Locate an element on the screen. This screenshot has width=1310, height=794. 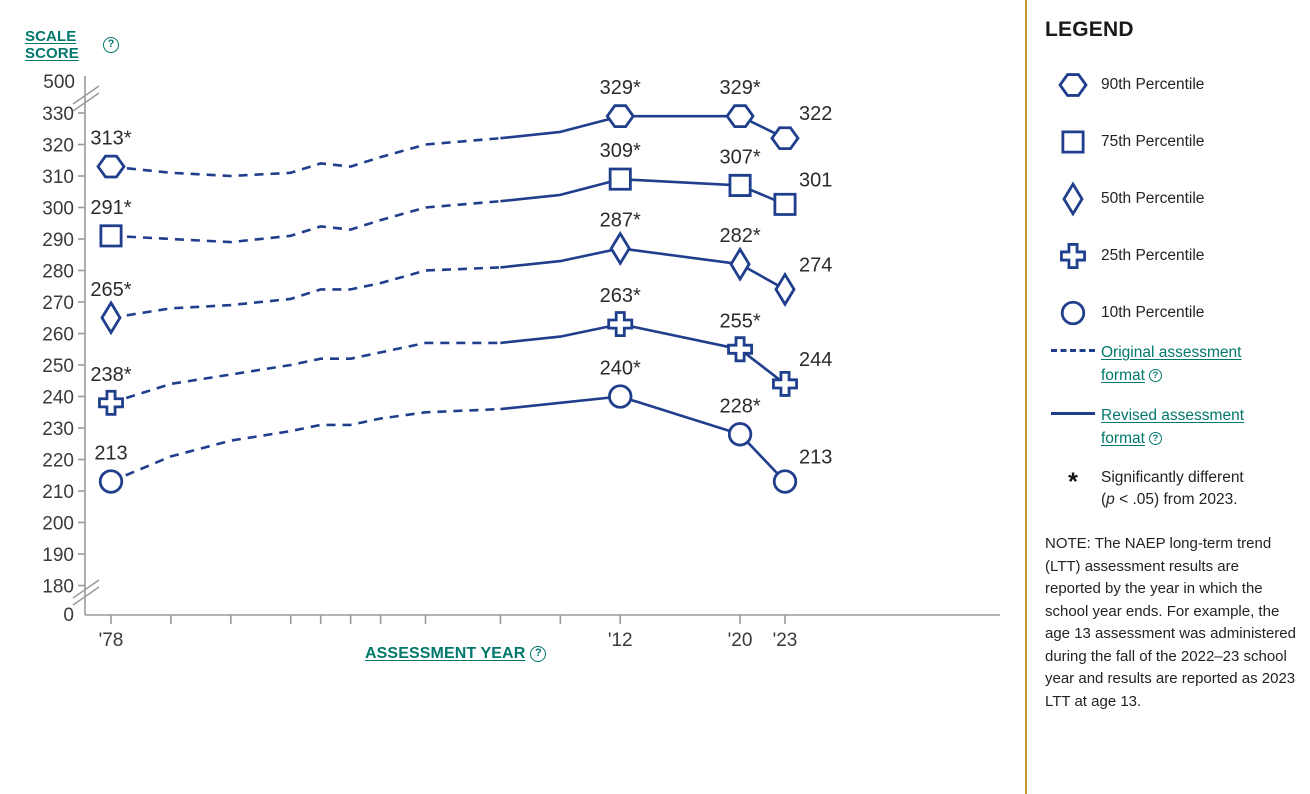
legend-format-solid: Revised assessment format? is located at coordinates (1172, 427).